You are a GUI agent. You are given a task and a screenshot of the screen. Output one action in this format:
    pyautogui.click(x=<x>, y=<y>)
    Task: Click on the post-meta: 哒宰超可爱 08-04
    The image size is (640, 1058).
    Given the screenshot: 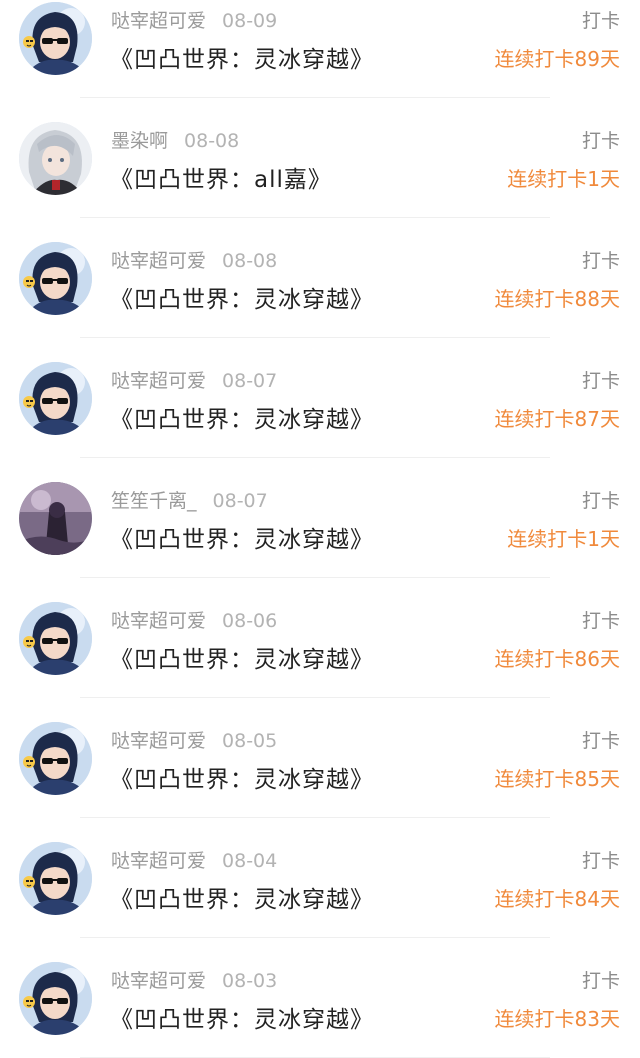 What is the action you would take?
    pyautogui.click(x=194, y=859)
    